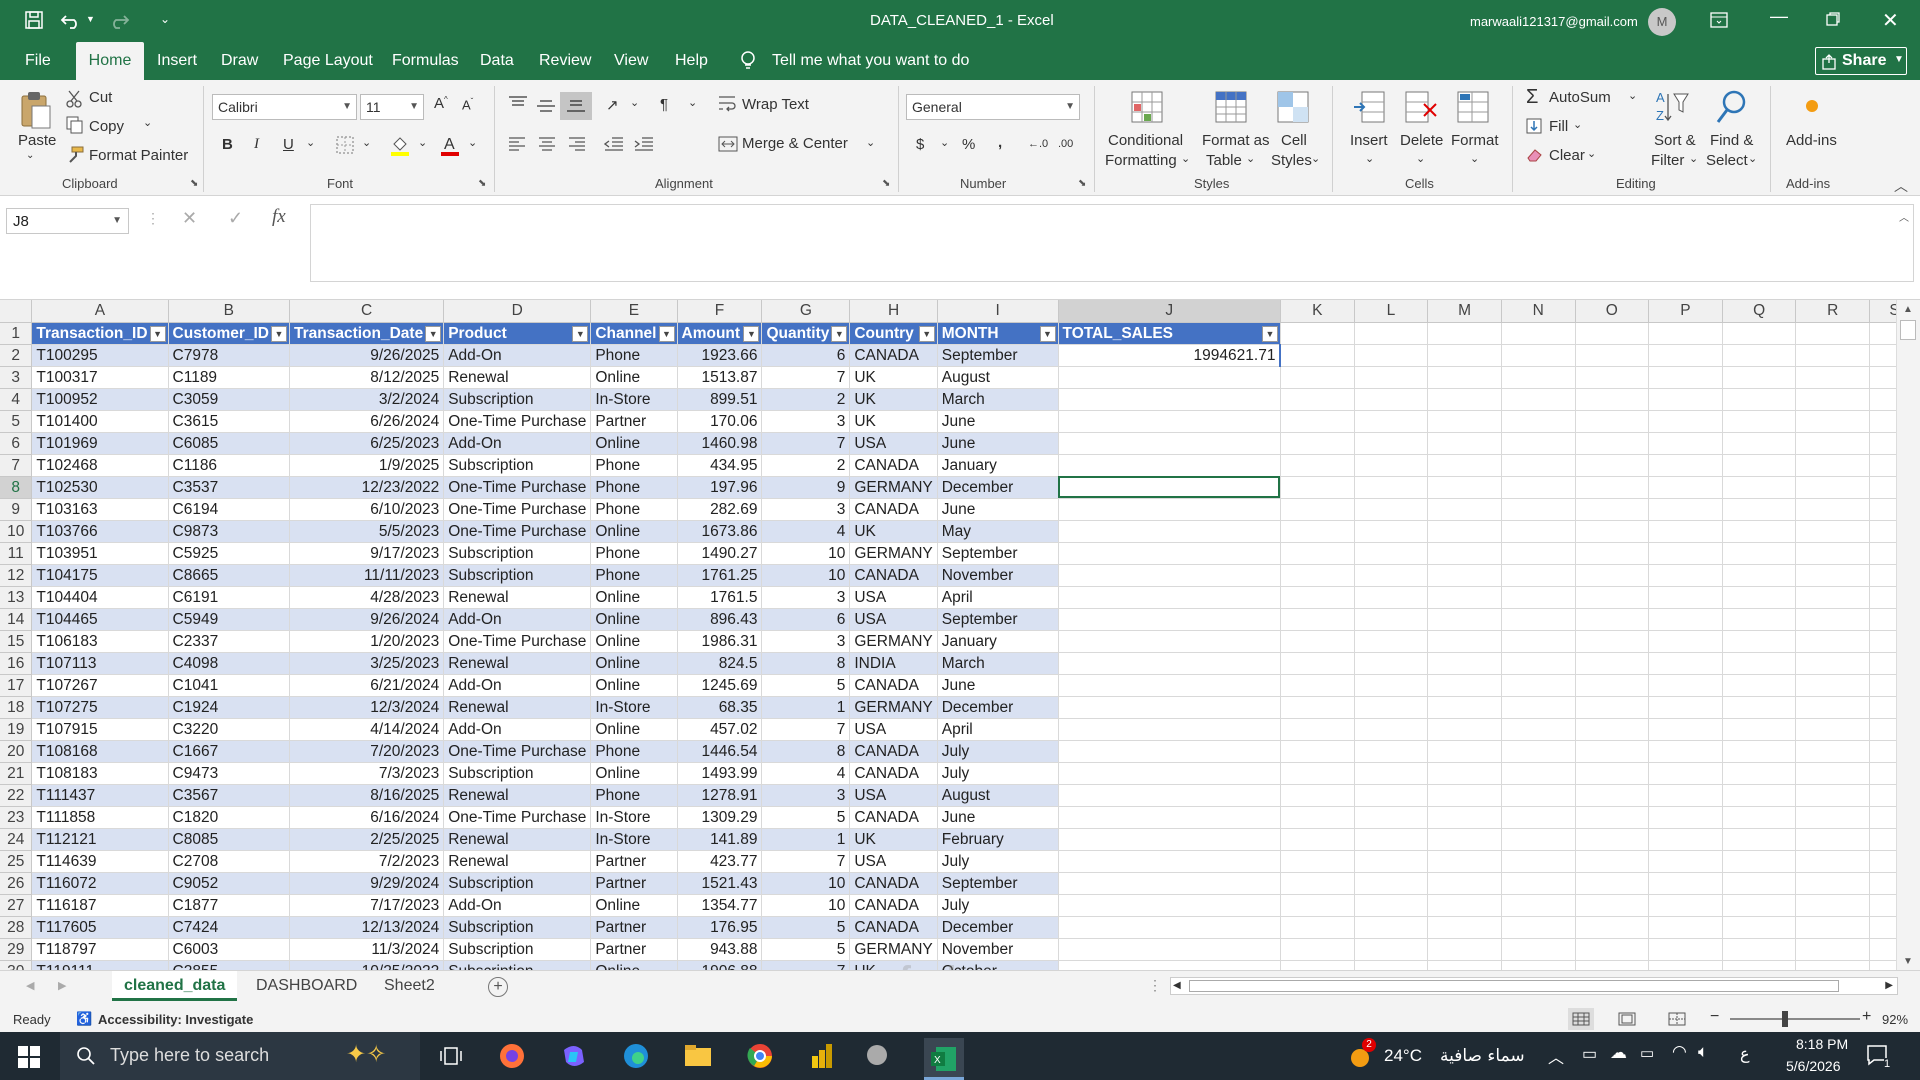  I want to click on page-break-view-icon, so click(1677, 1019).